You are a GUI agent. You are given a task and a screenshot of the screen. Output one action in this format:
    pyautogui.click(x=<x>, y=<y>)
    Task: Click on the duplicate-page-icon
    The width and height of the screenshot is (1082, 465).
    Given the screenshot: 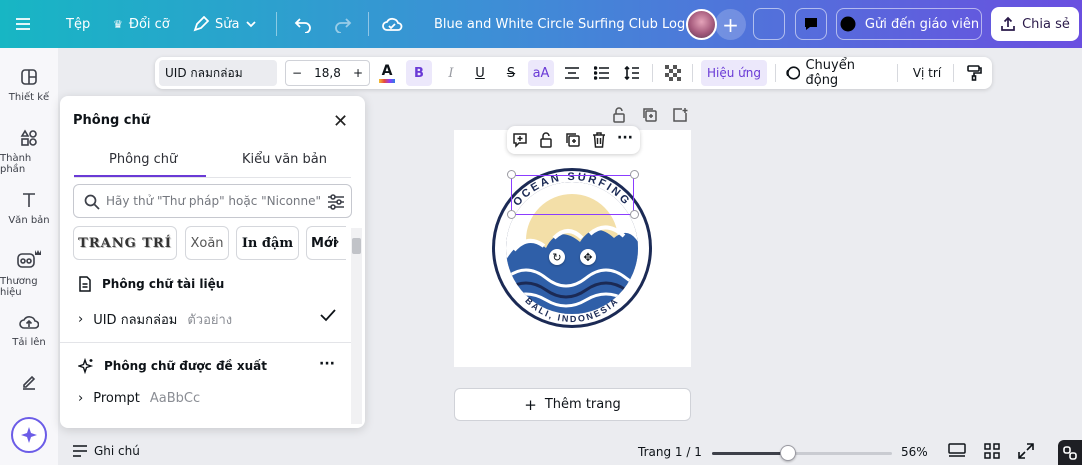 What is the action you would take?
    pyautogui.click(x=650, y=115)
    